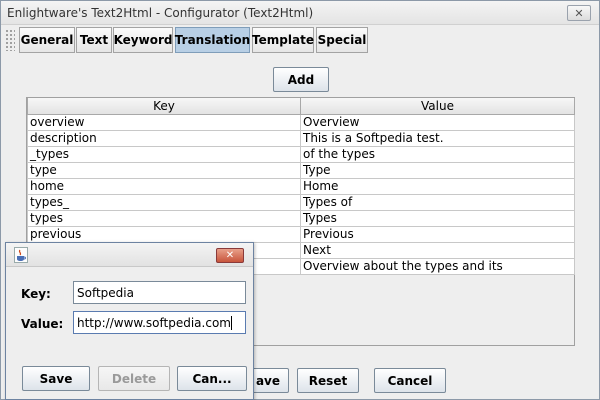 This screenshot has width=600, height=400. What do you see at coordinates (154, 323) in the screenshot?
I see `value-input-value: http://www.softpedia.com` at bounding box center [154, 323].